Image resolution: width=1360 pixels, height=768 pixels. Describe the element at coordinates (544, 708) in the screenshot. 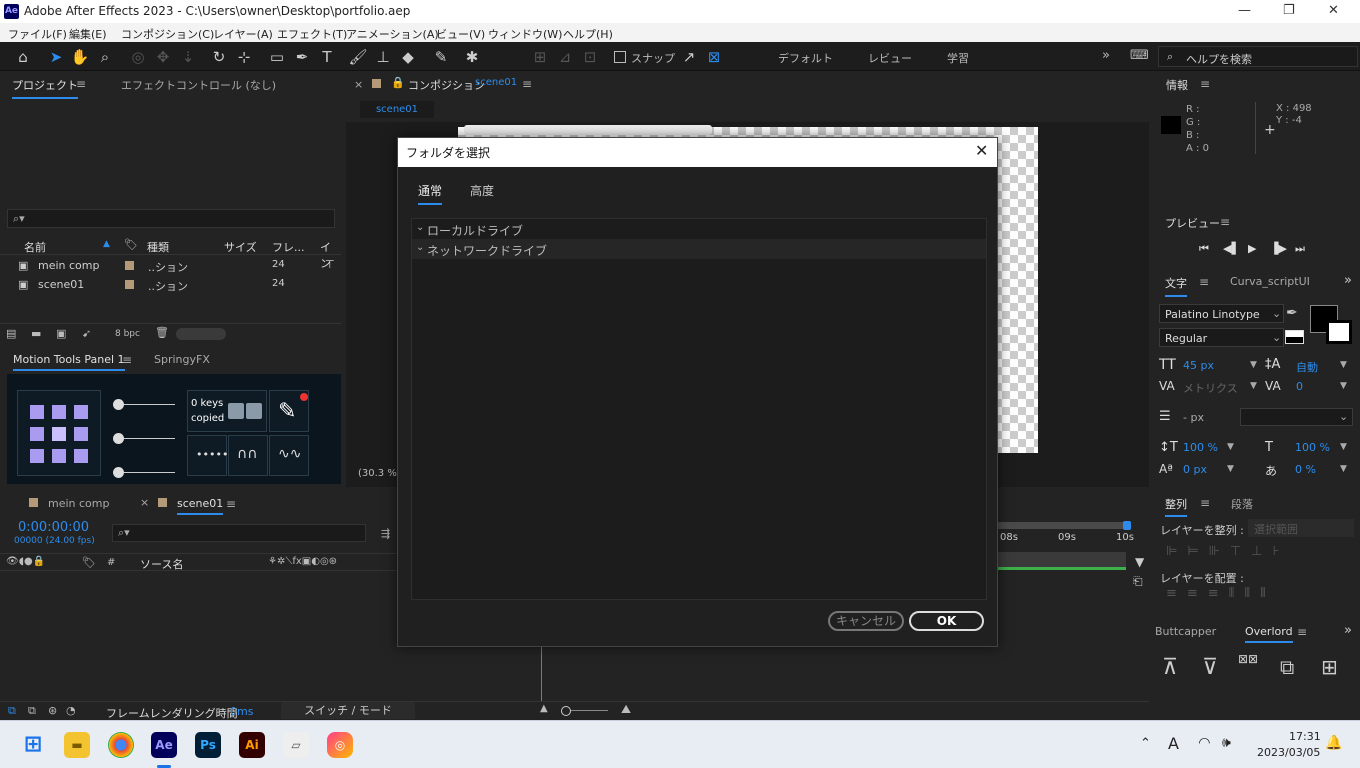

I see `zoom-out-icon: ▲` at that location.